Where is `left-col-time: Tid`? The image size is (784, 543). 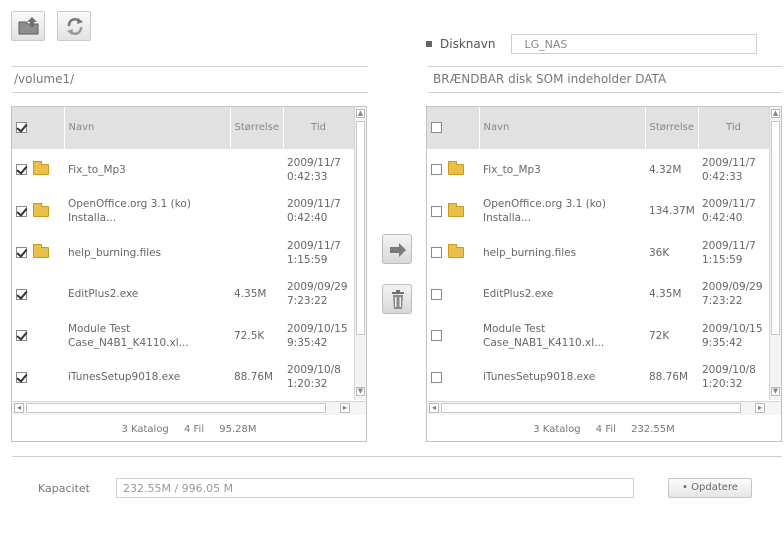
left-col-time: Tid is located at coordinates (318, 128).